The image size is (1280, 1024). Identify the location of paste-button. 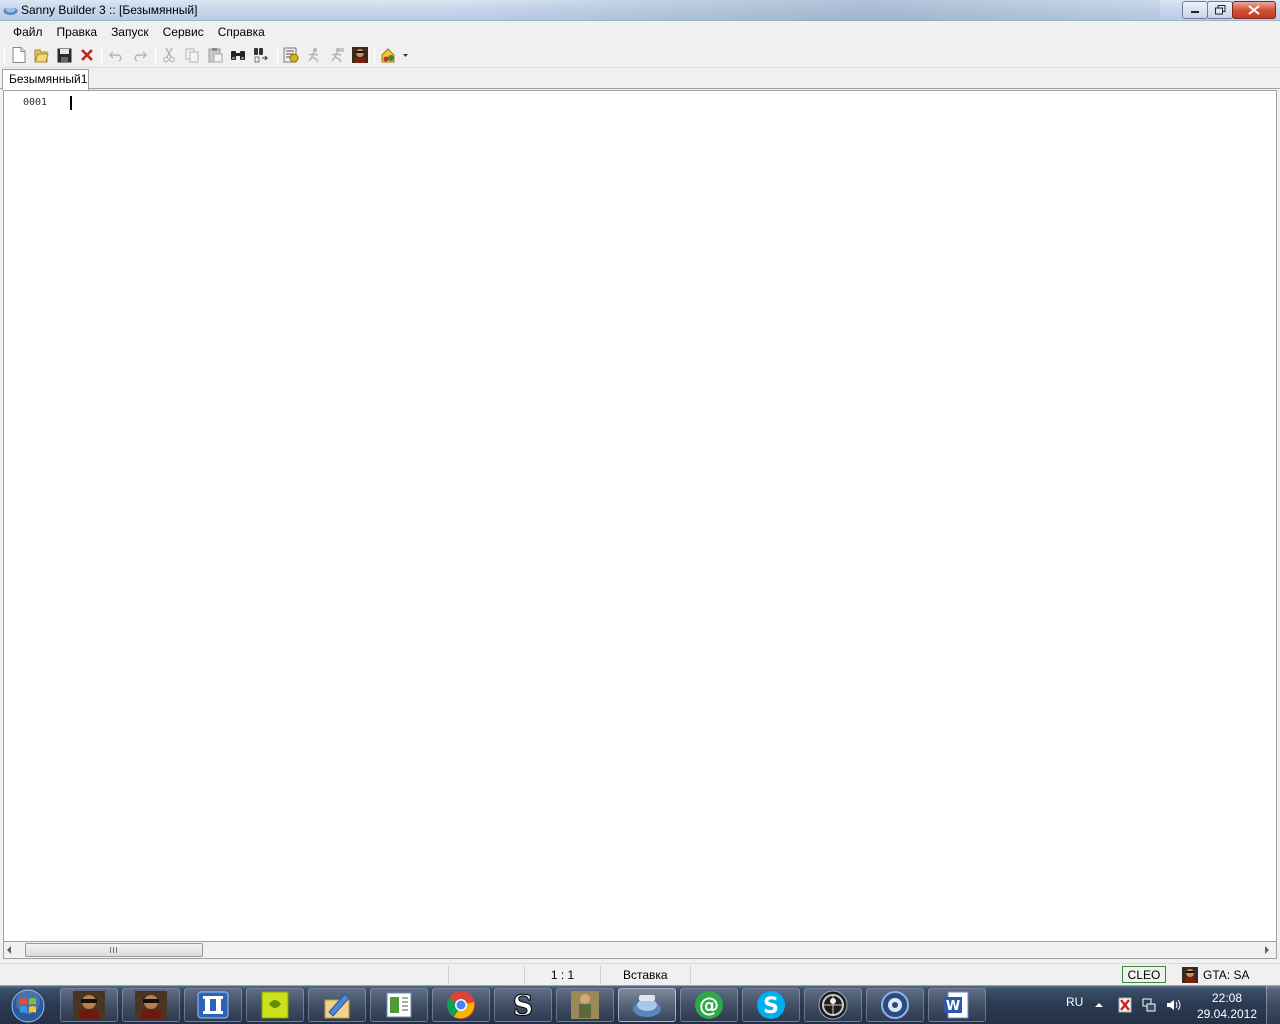
(215, 55).